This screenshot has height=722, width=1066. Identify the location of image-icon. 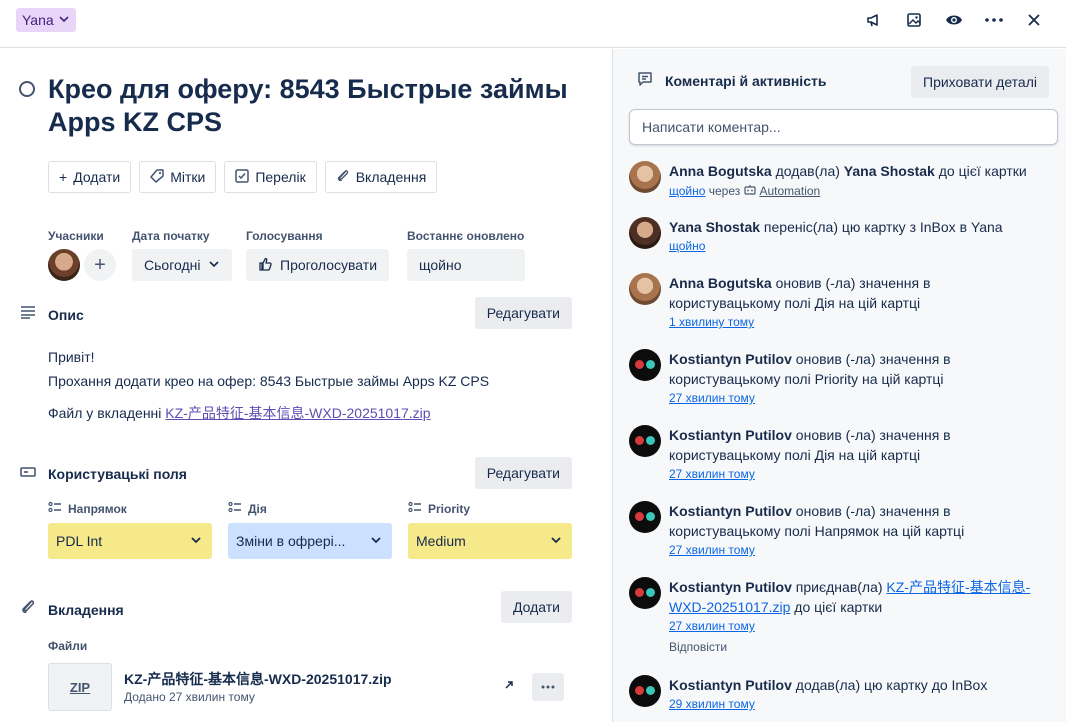
(914, 20).